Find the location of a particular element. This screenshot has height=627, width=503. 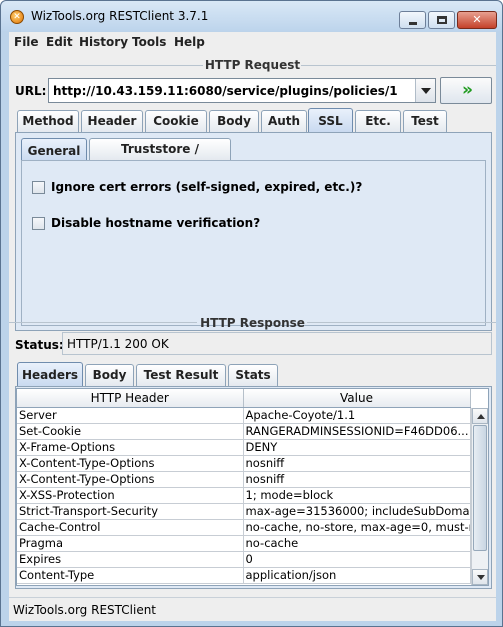

response-section-title: HTTP Response is located at coordinates (252, 323).